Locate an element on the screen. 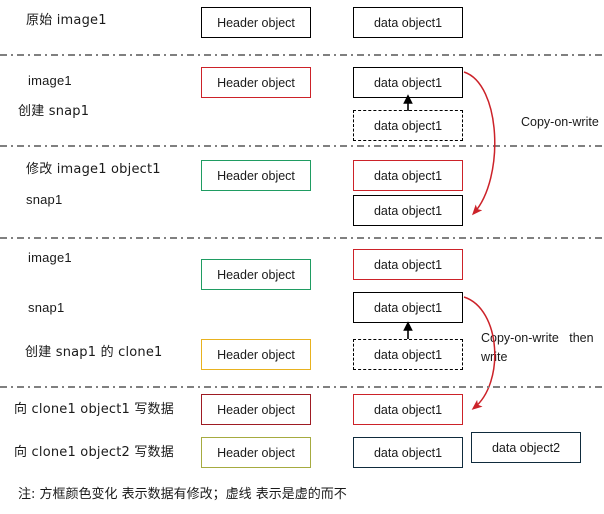 Image resolution: width=604 pixels, height=514 pixels. section-4-header-object-box-image1: Header object is located at coordinates (256, 274).